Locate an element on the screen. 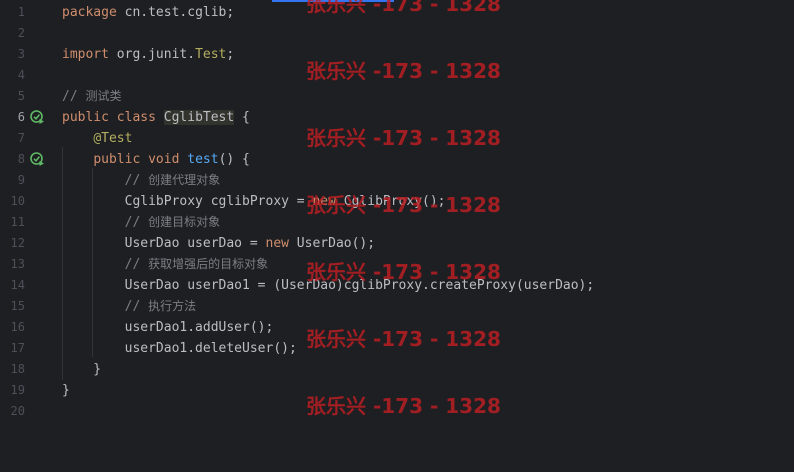  code-token: CglibProxy(); is located at coordinates (390, 201).